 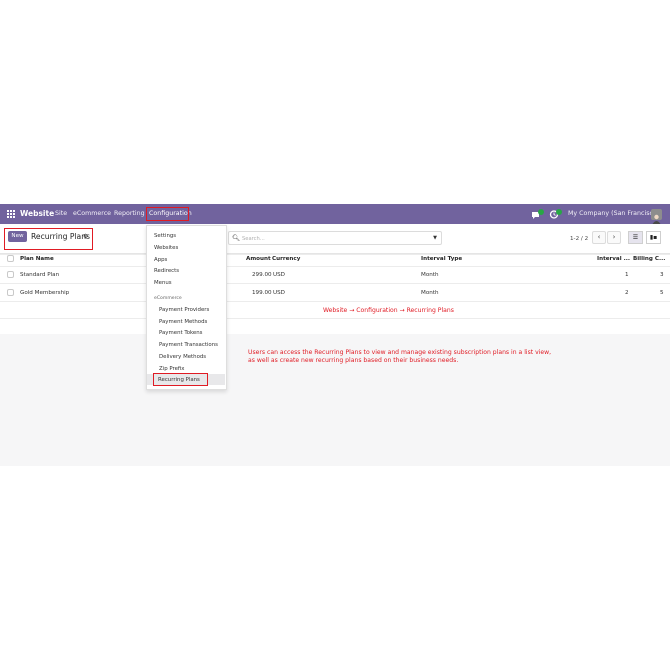 I want to click on cell-interval: 2, so click(x=627, y=293).